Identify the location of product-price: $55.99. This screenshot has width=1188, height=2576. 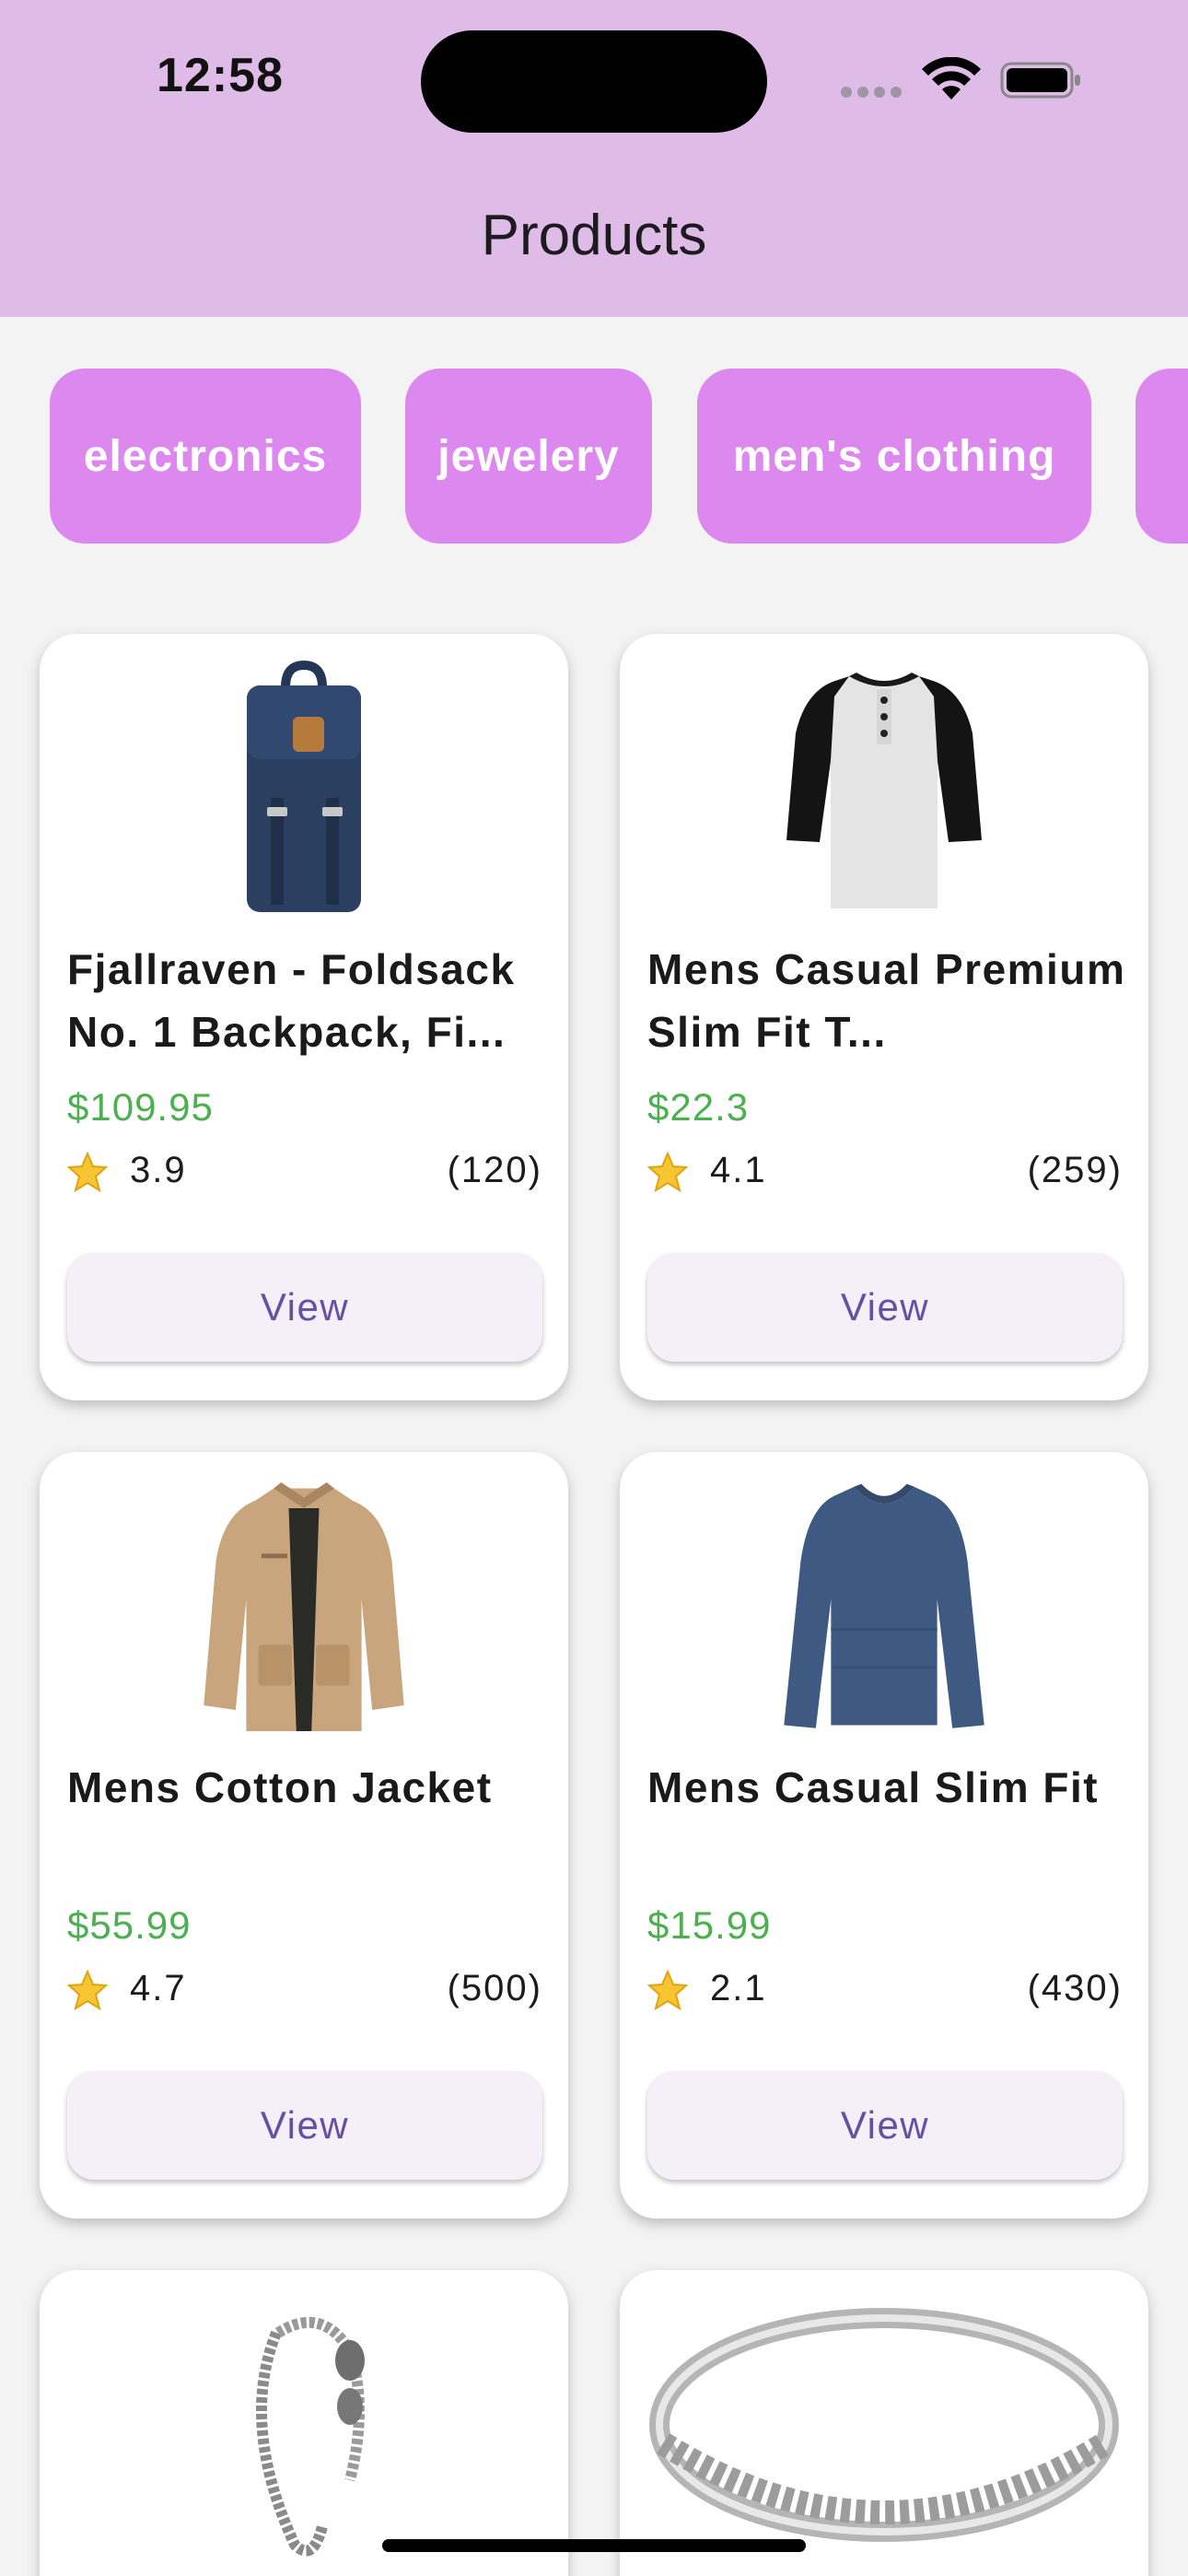
(129, 1925).